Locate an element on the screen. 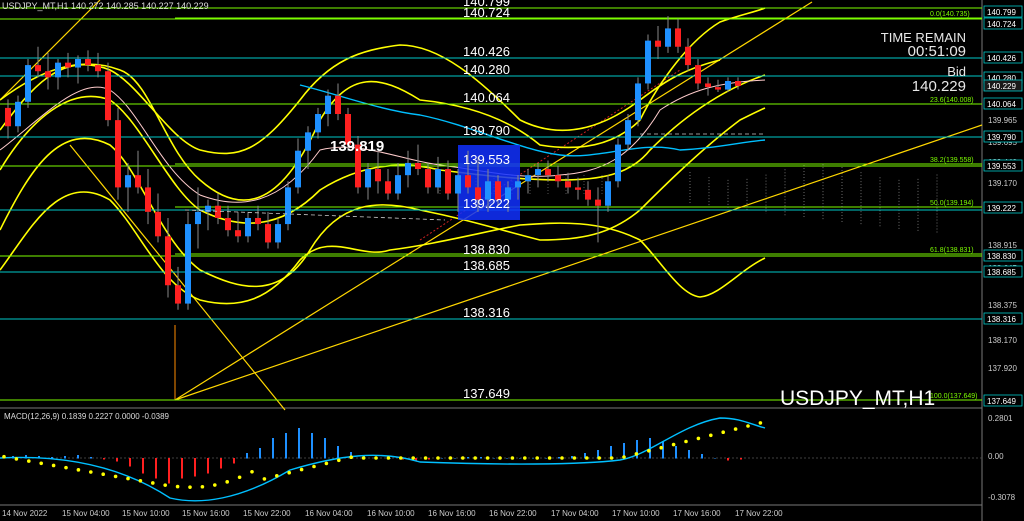 This screenshot has width=1024, height=521. level-label: 140.724 is located at coordinates (486, 12).